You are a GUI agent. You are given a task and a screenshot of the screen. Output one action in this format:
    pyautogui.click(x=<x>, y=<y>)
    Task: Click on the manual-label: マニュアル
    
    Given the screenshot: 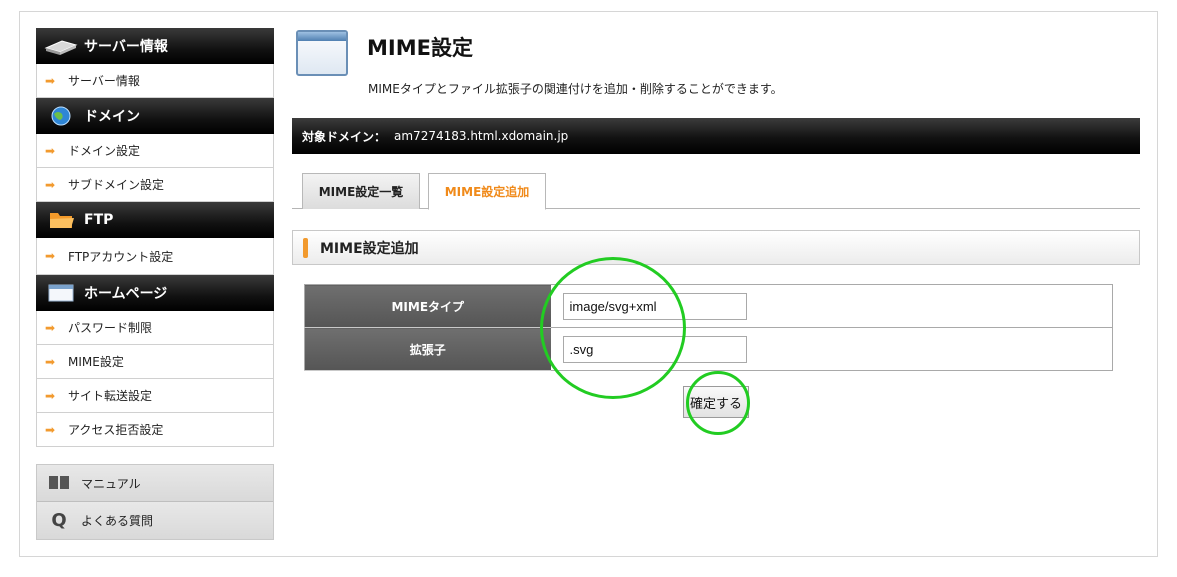 What is the action you would take?
    pyautogui.click(x=111, y=483)
    